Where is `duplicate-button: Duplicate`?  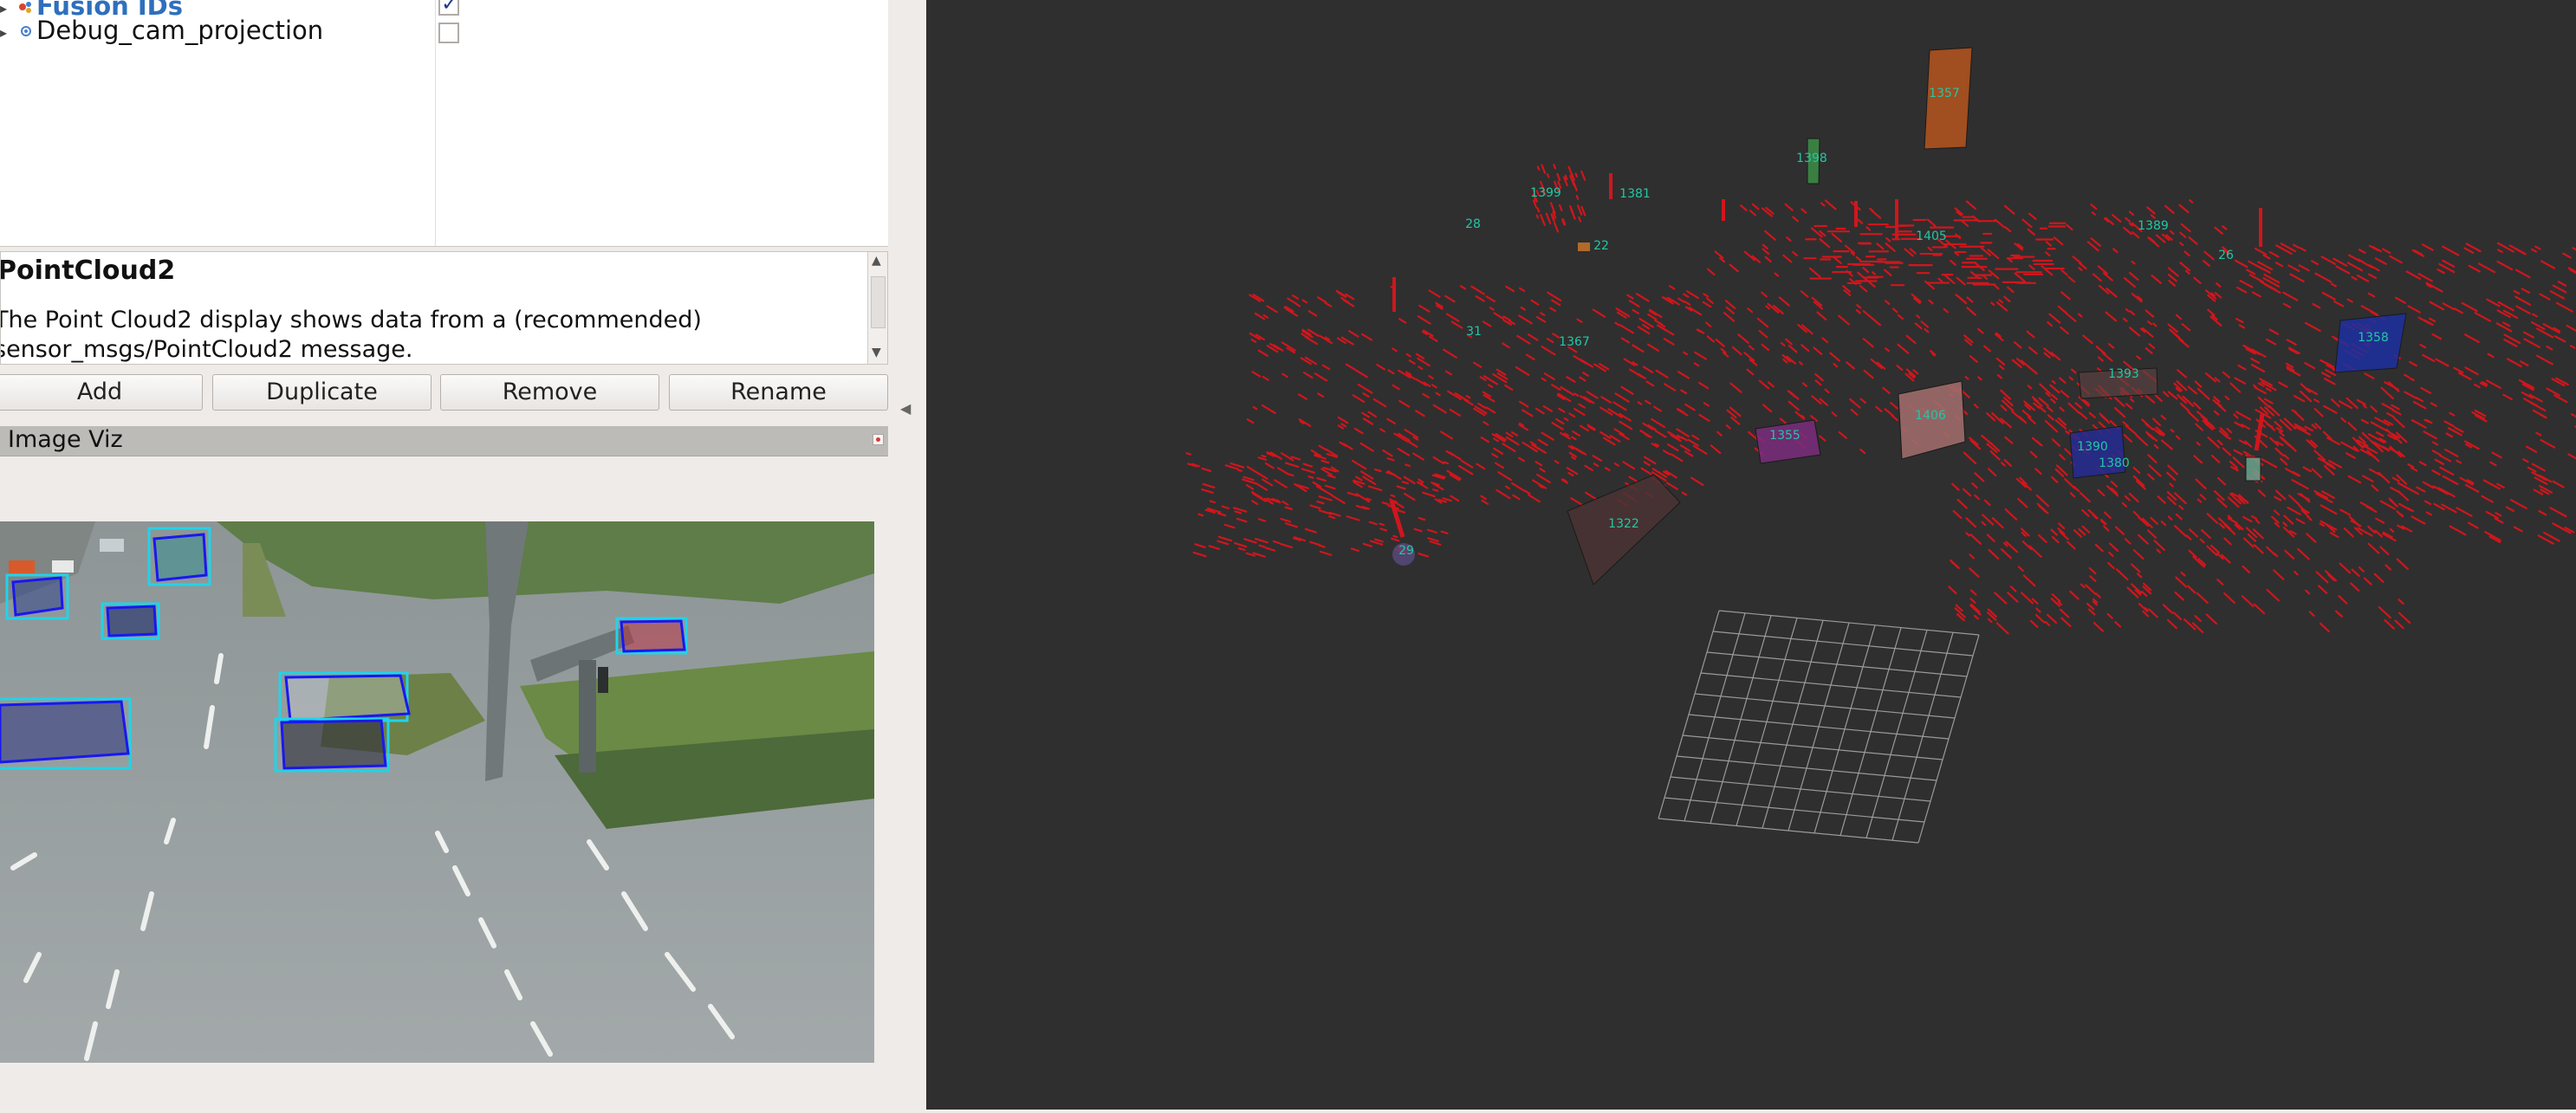 duplicate-button: Duplicate is located at coordinates (322, 393).